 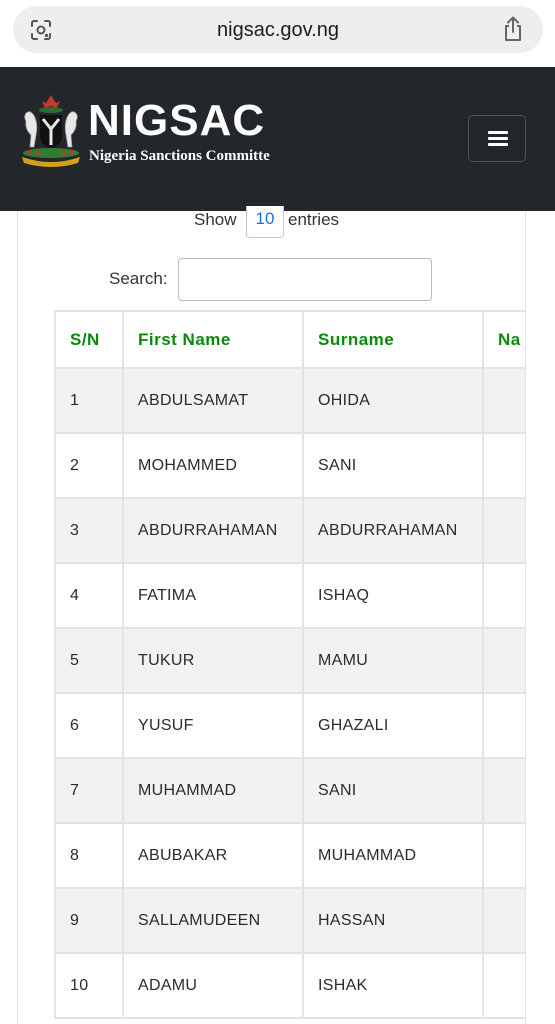 I want to click on table-row: 4 FATIMA ISHAQ, so click(x=289, y=595).